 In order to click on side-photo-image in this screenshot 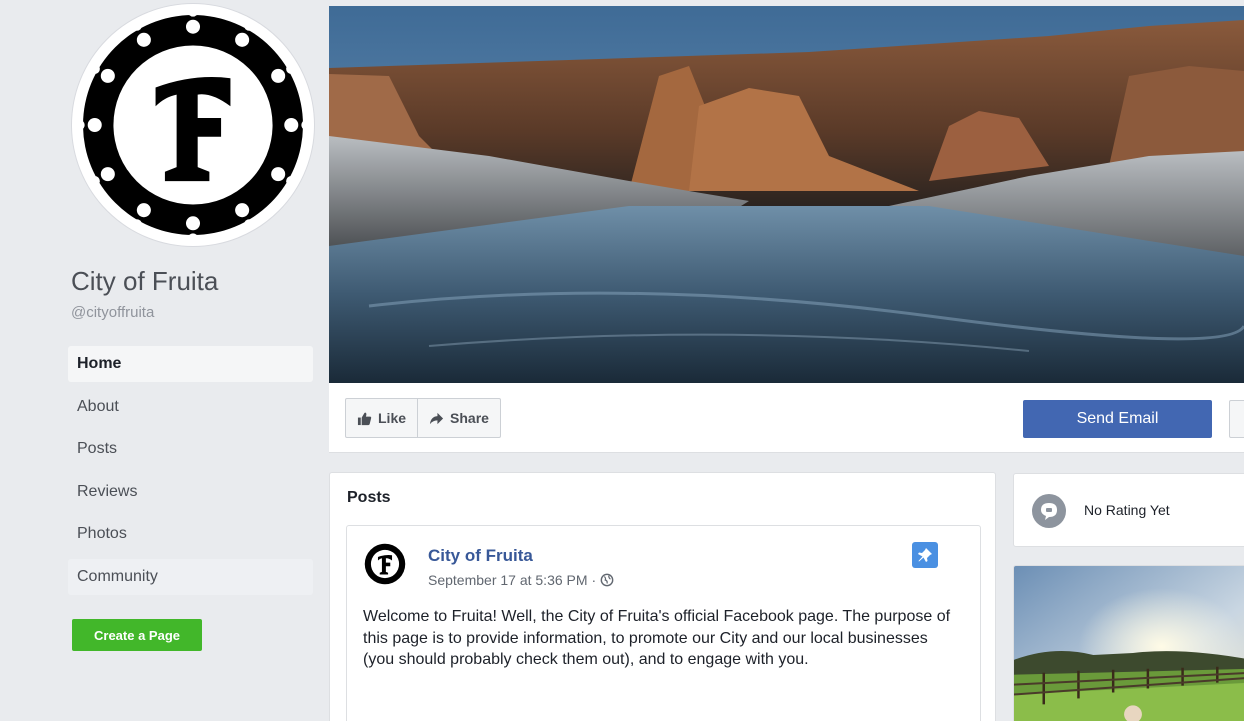, I will do `click(1129, 643)`.